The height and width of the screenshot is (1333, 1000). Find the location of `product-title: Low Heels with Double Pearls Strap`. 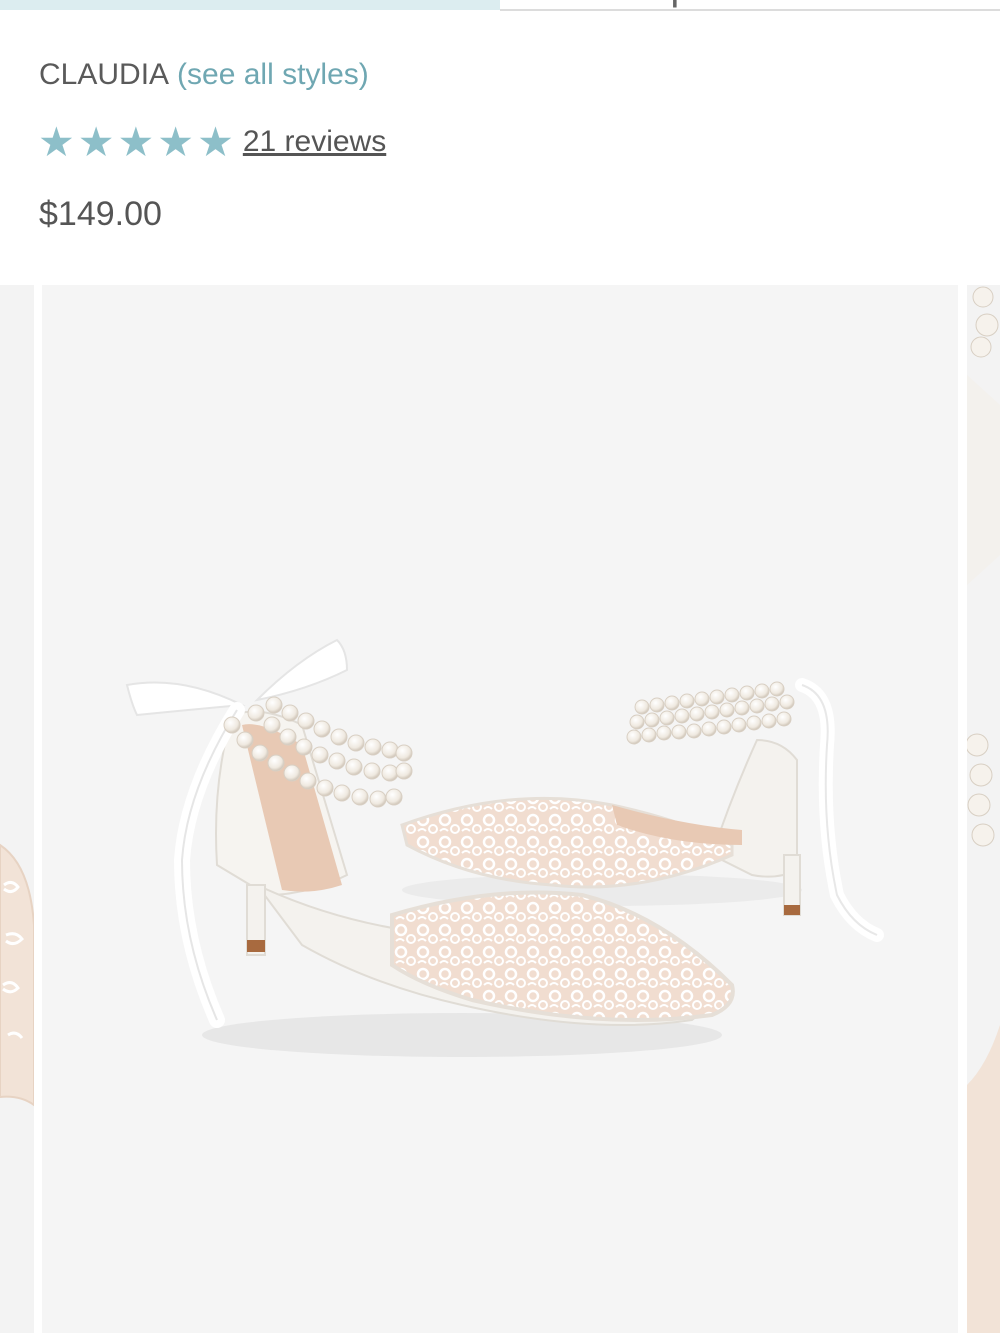

product-title: Low Heels with Double Pearls Strap is located at coordinates (365, 4).